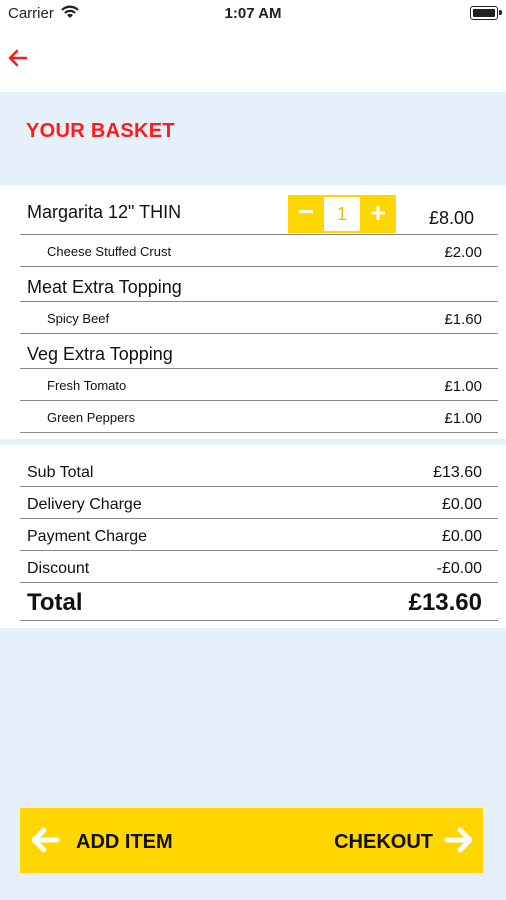  I want to click on topping-category-row: Meat Extra Topping, so click(259, 284).